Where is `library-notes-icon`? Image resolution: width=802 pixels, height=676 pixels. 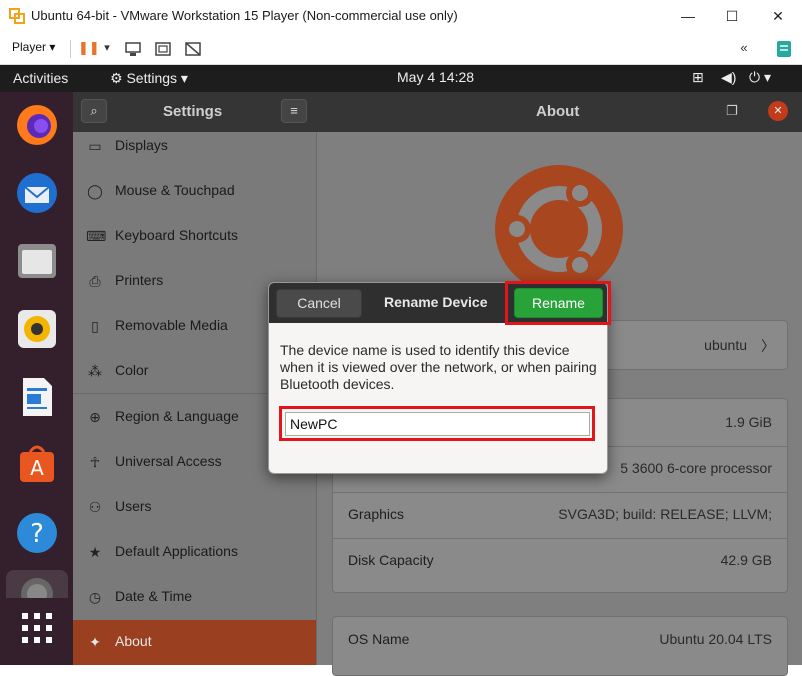
library-notes-icon is located at coordinates (784, 49).